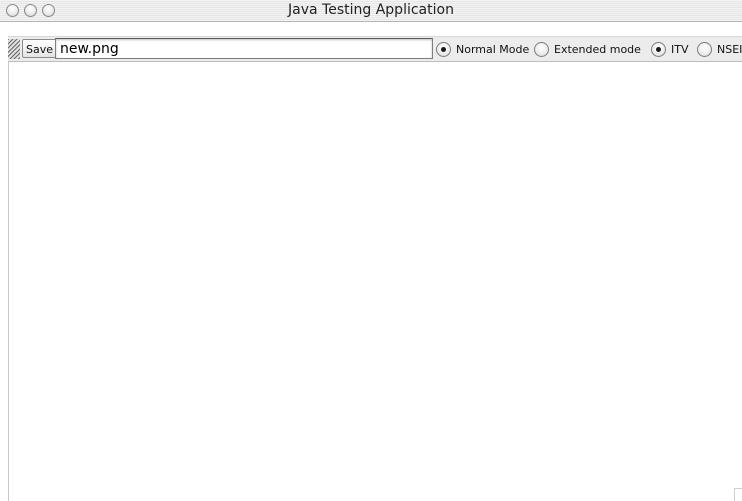 Image resolution: width=742 pixels, height=501 pixels. Describe the element at coordinates (40, 48) in the screenshot. I see `save-button: Save` at that location.